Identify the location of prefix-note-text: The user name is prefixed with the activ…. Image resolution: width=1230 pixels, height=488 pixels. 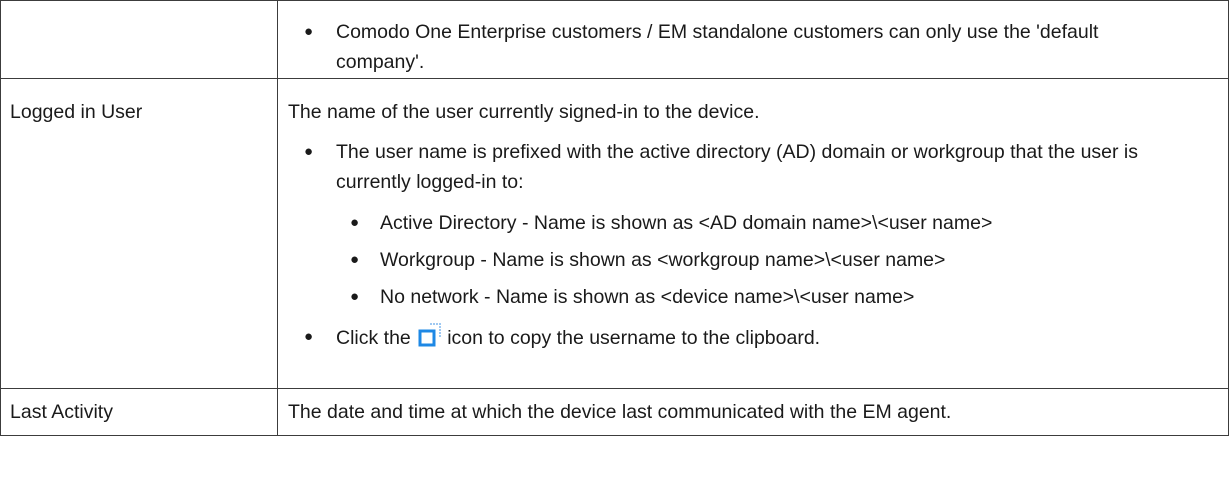
(737, 167).